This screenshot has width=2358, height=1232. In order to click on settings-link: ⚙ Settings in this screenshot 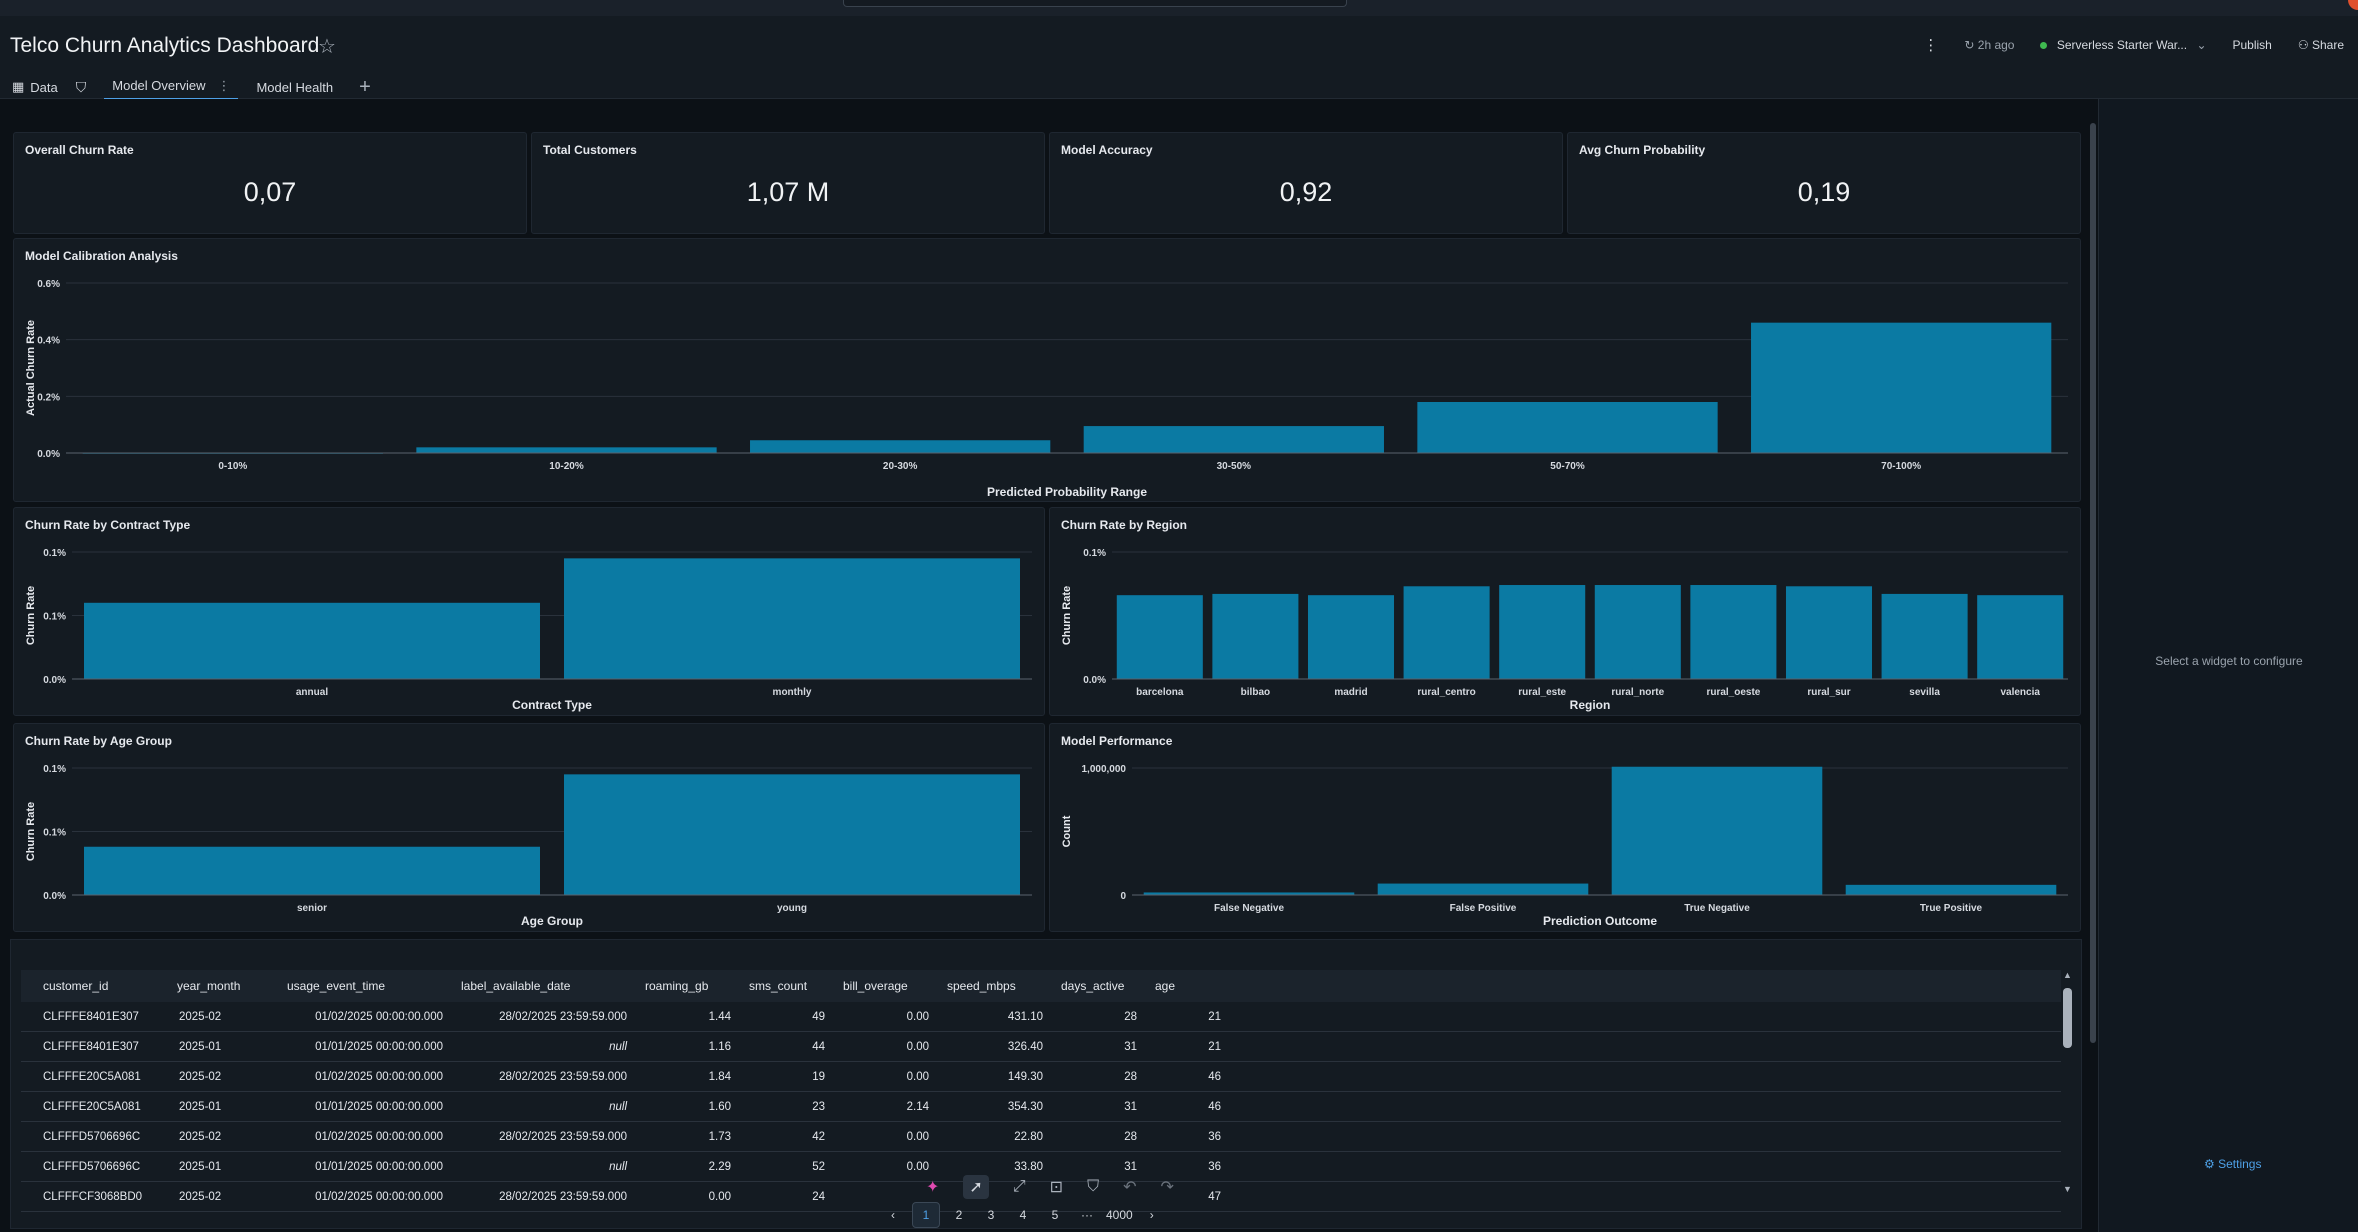, I will do `click(2232, 1164)`.